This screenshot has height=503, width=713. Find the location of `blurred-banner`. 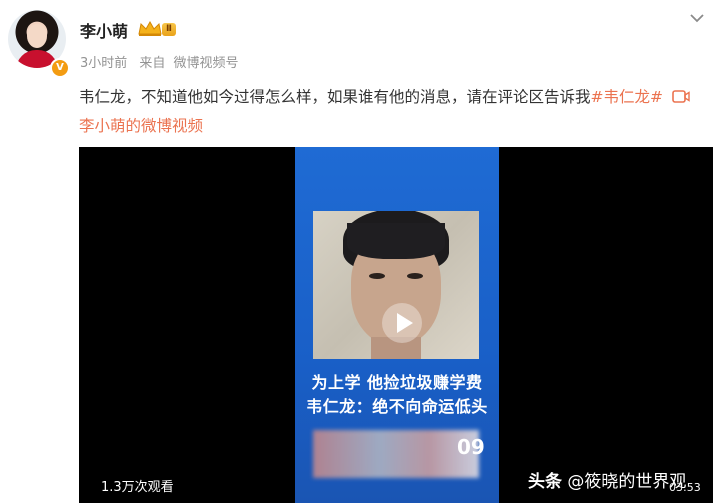

blurred-banner is located at coordinates (396, 454).